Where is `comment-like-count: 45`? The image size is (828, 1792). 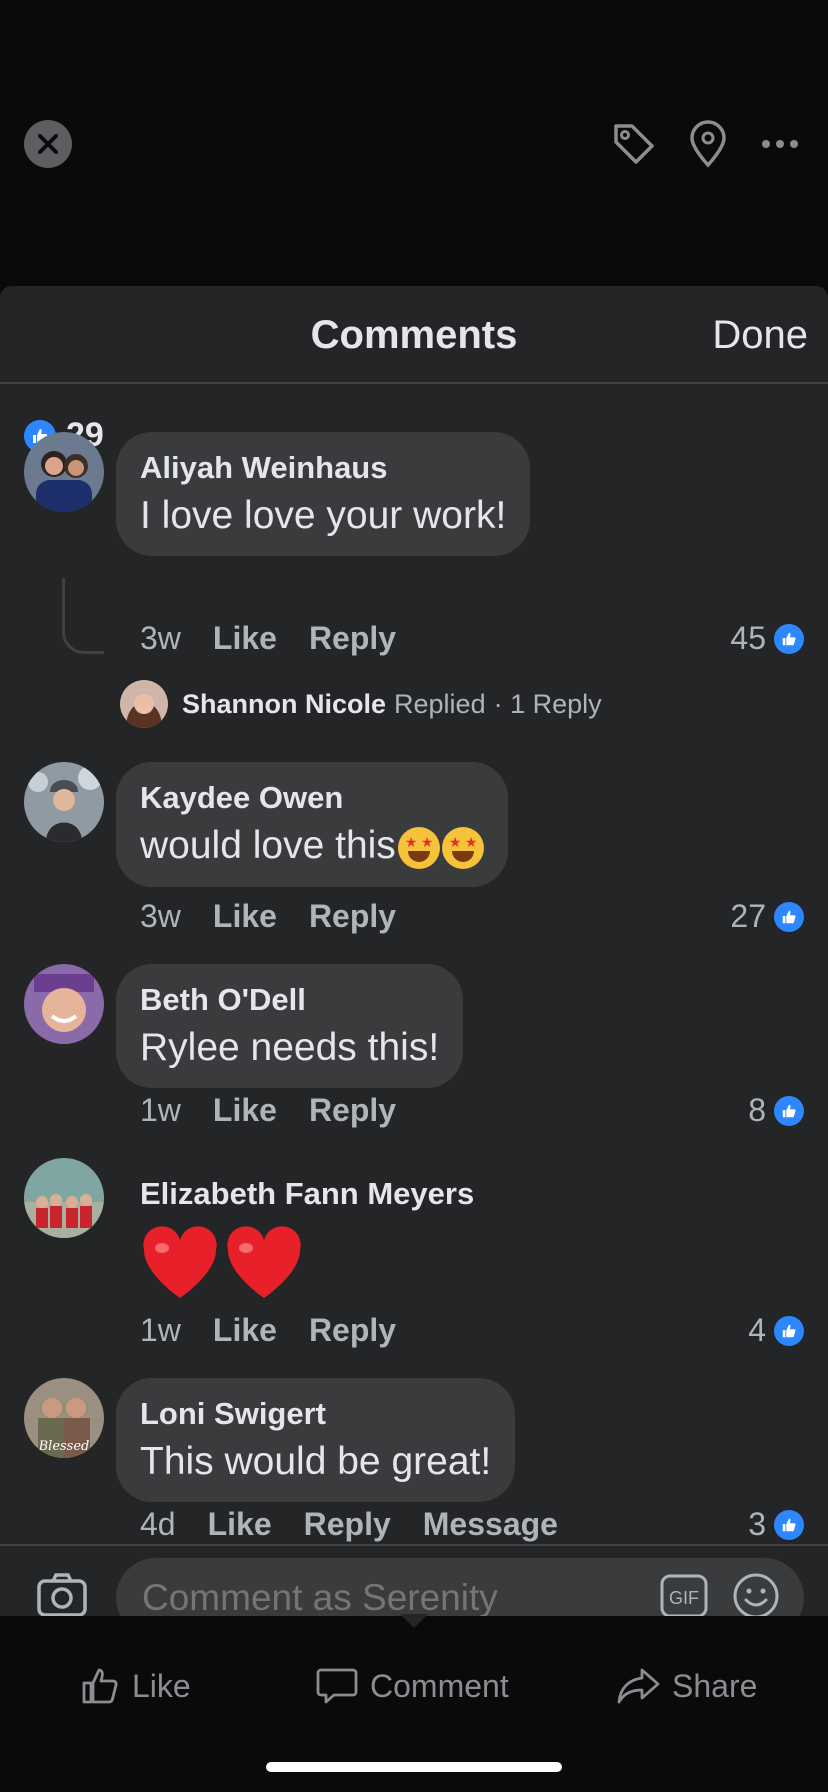
comment-like-count: 45 is located at coordinates (767, 638).